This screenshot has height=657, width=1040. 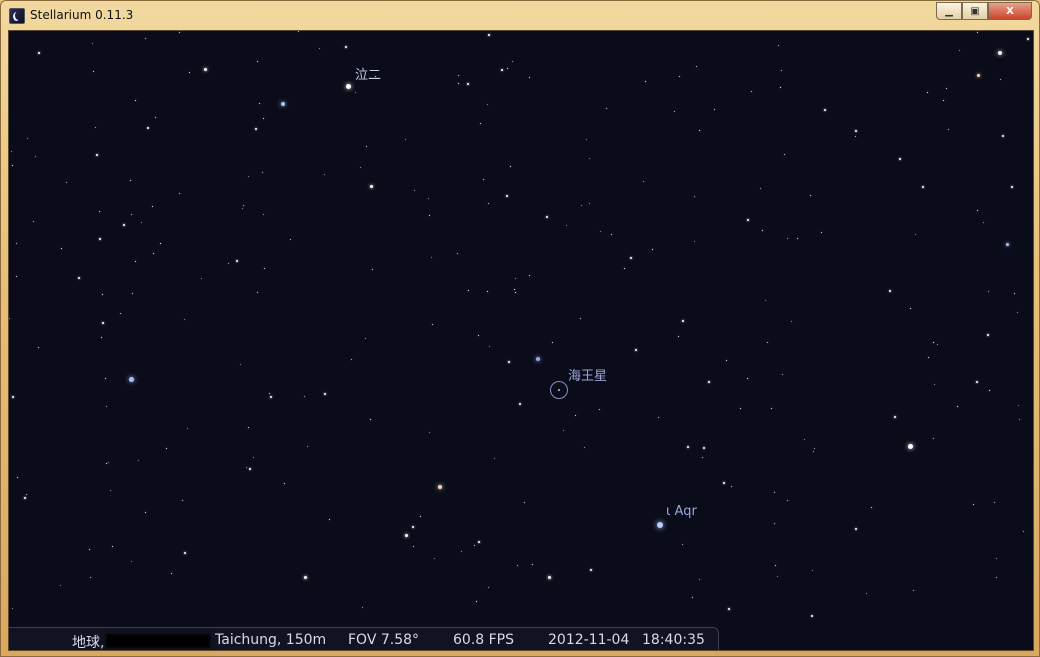 I want to click on star-label-iota-aqr: ι Aqr, so click(x=681, y=511).